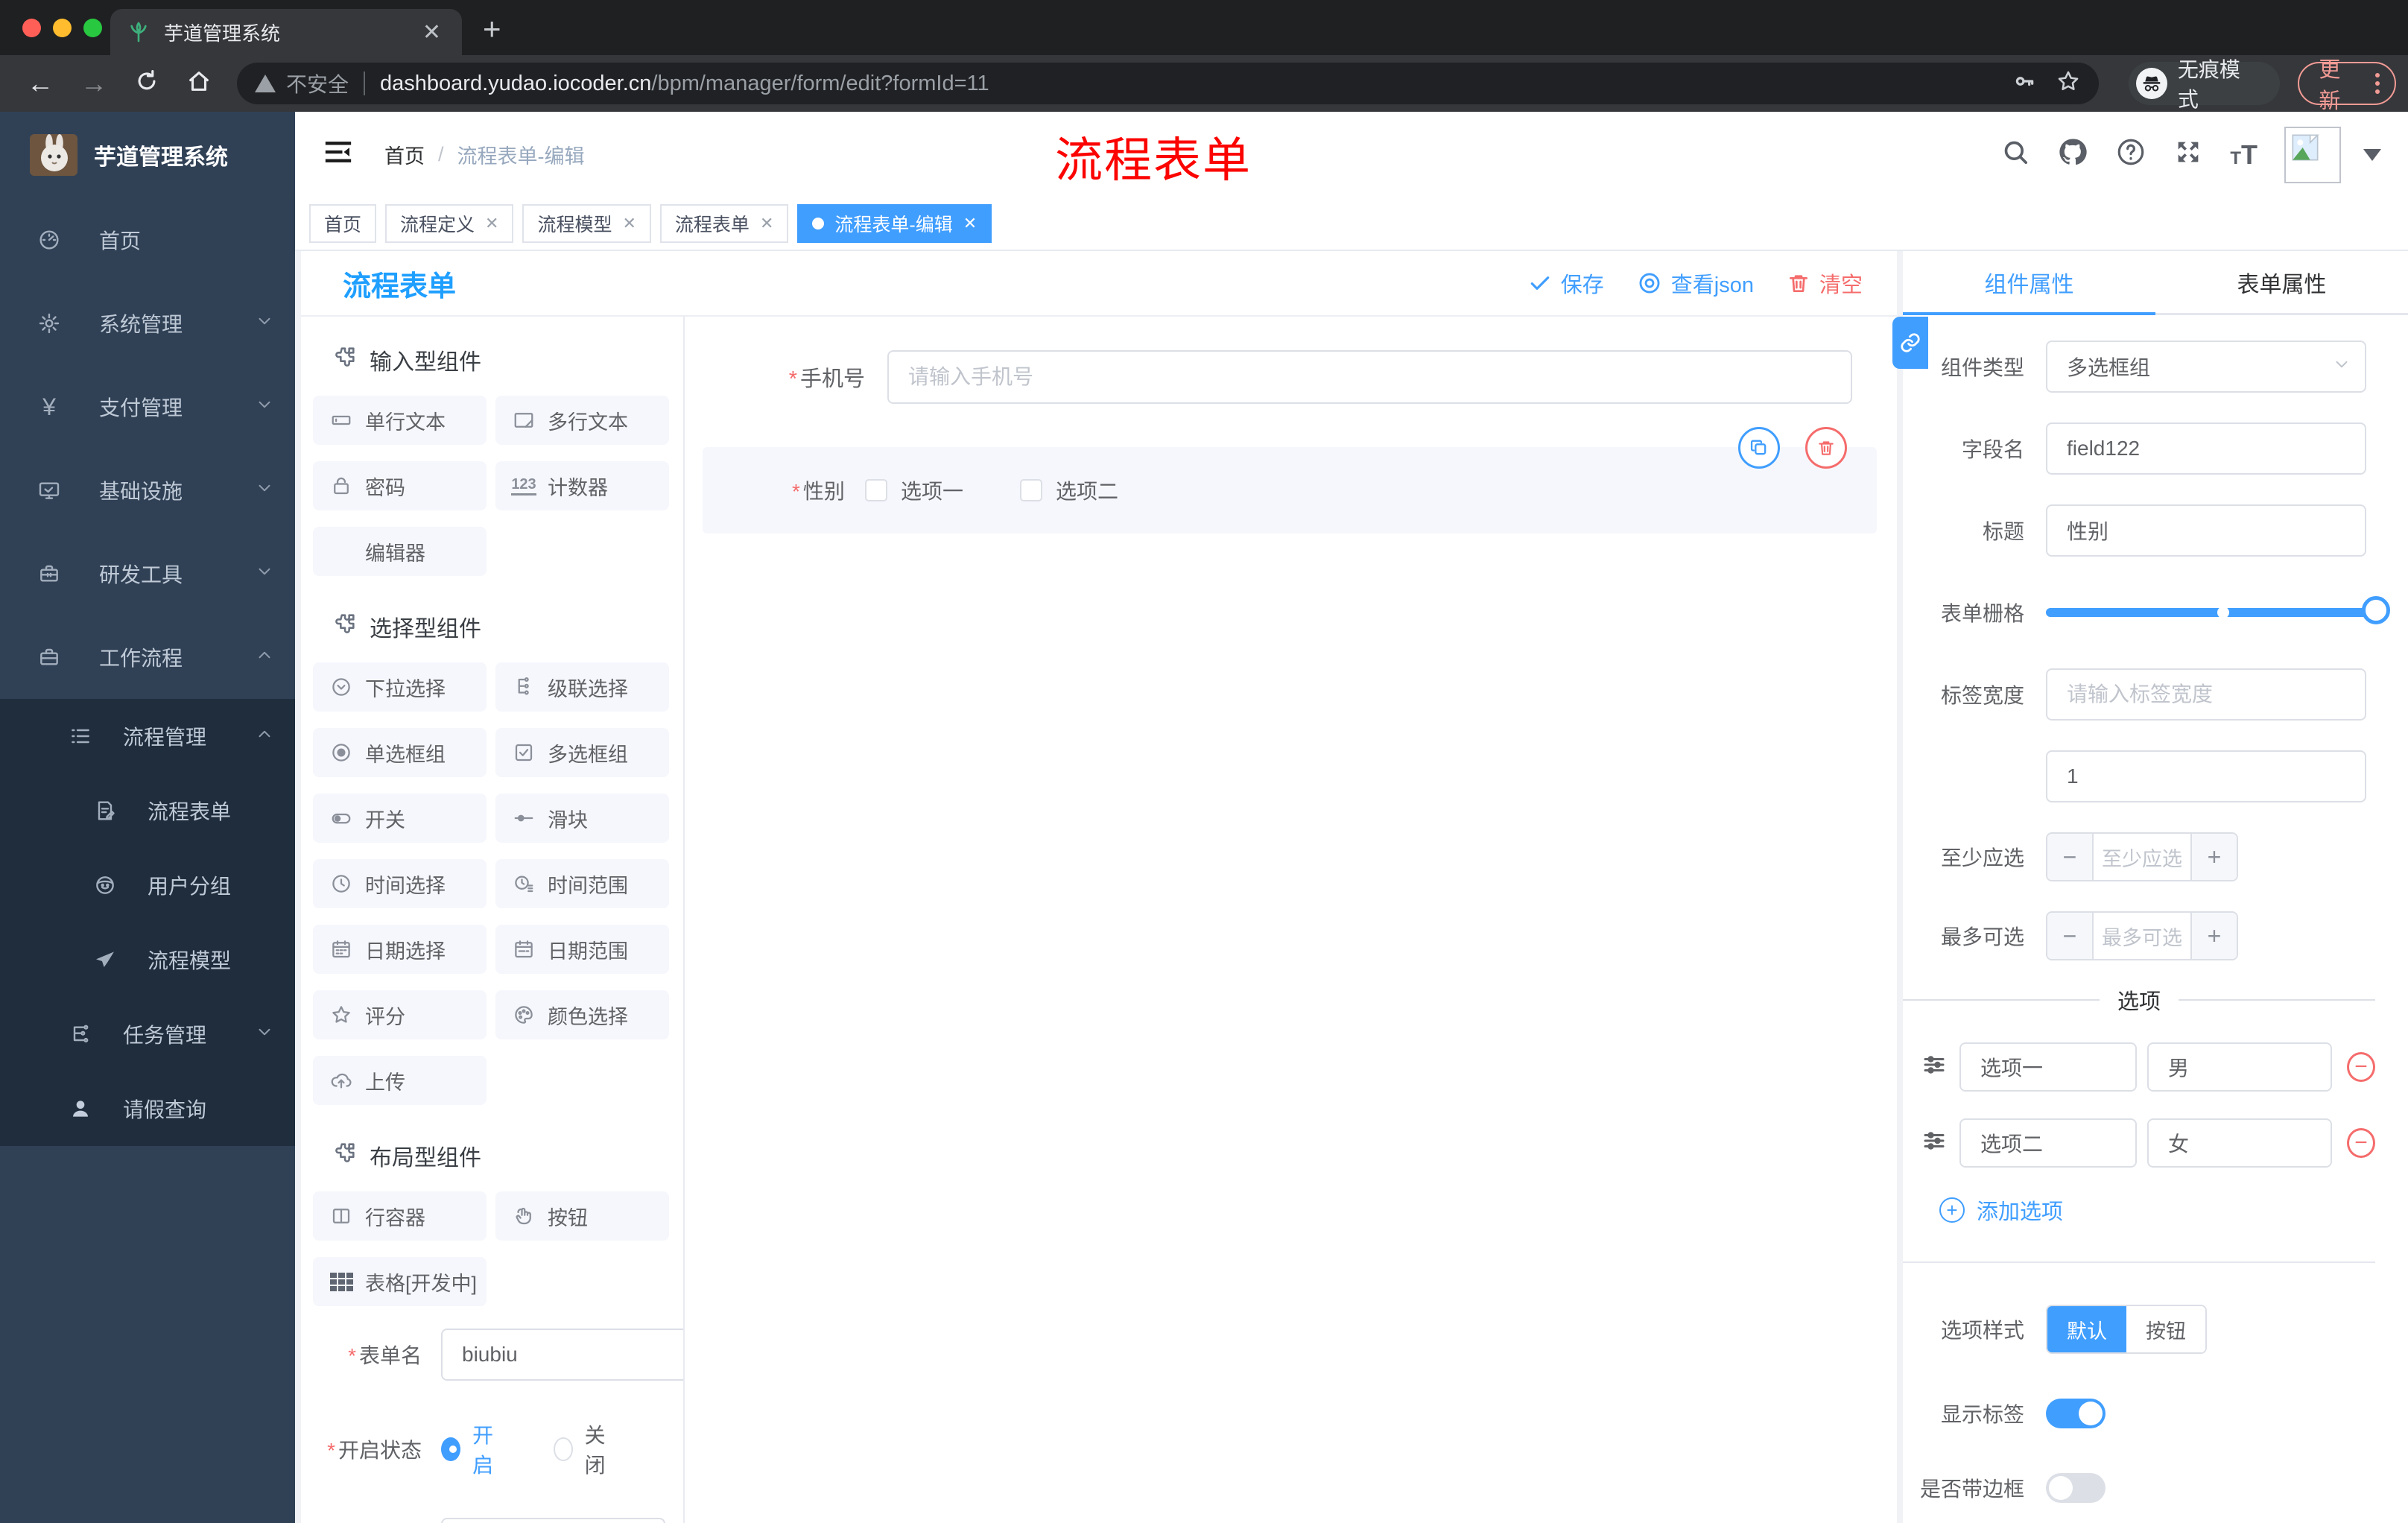 The image size is (2408, 1523). I want to click on component-item-password: 密码, so click(400, 486).